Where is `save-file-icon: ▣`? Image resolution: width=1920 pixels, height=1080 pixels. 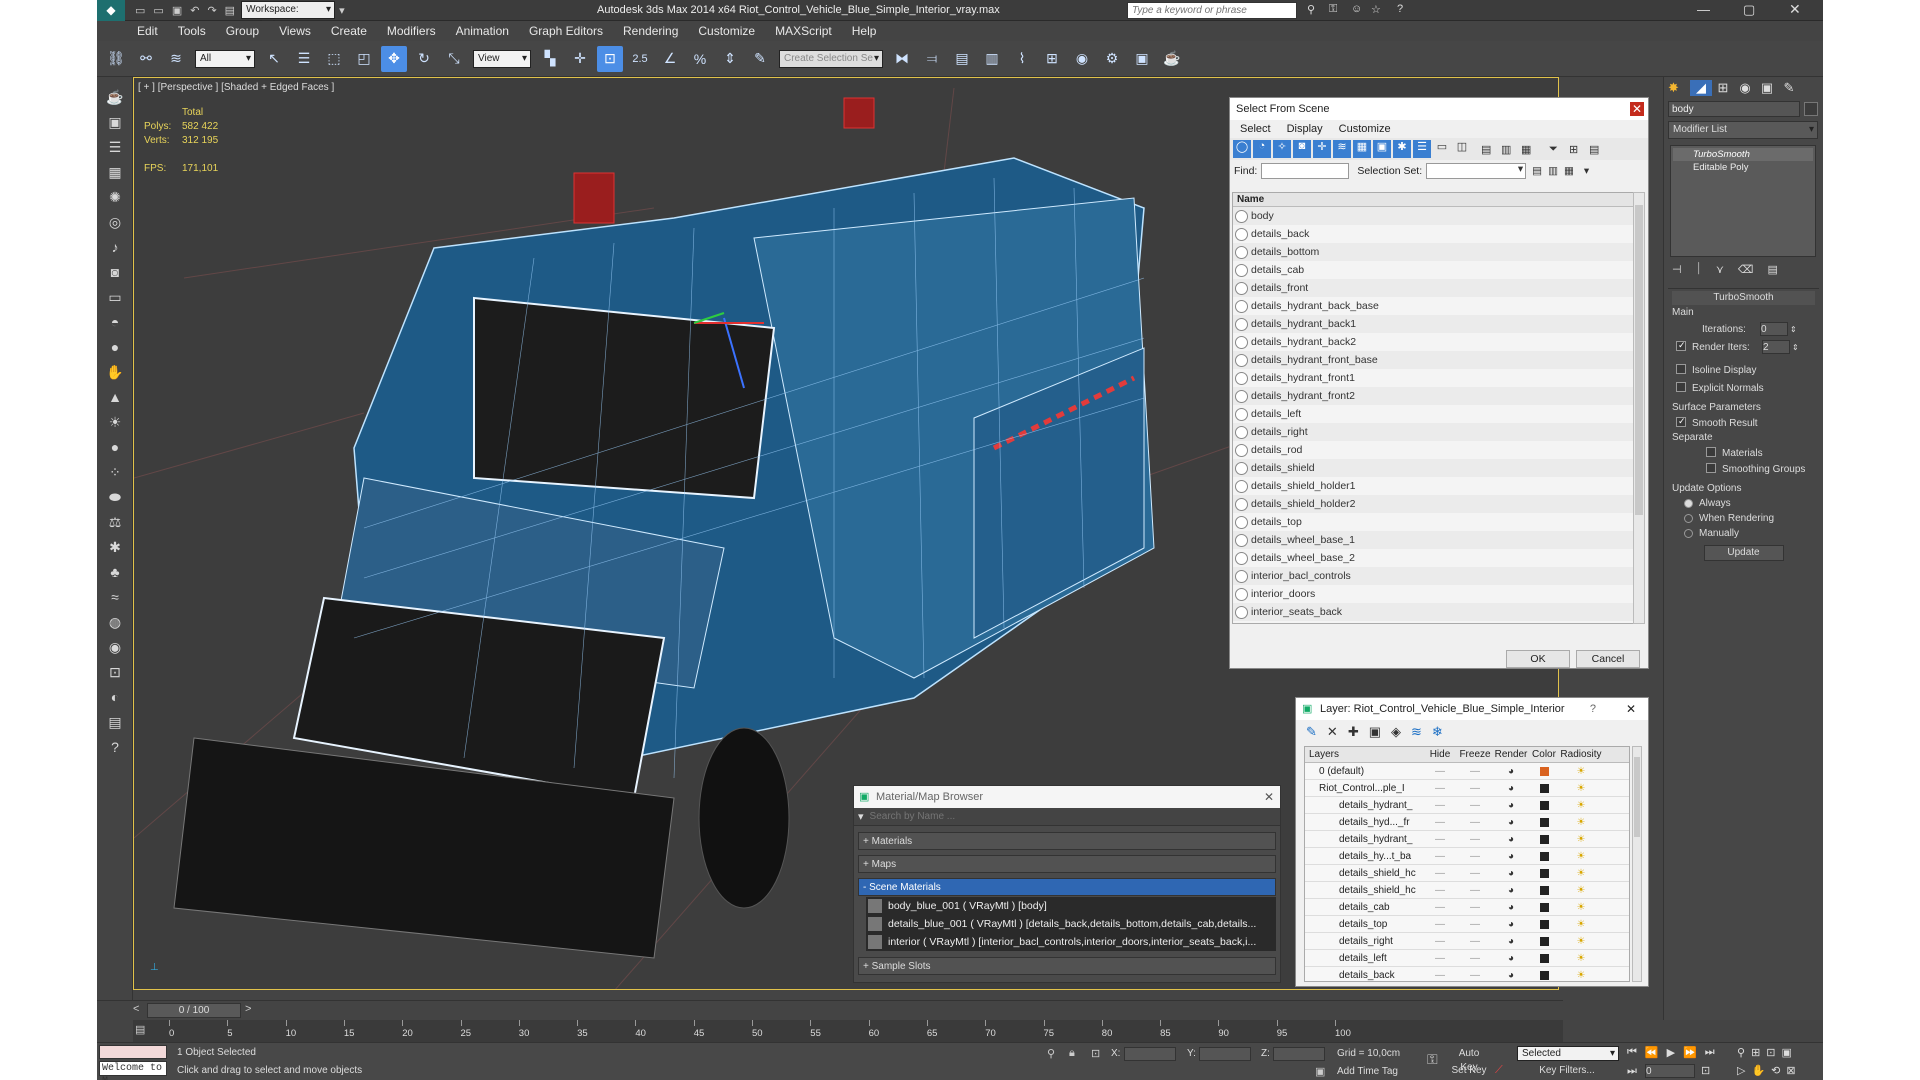 save-file-icon: ▣ is located at coordinates (177, 10).